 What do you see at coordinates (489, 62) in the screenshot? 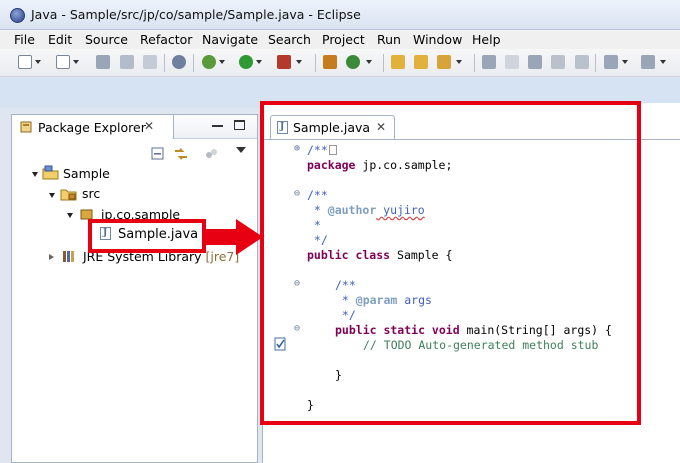
I see `annotation-icon` at bounding box center [489, 62].